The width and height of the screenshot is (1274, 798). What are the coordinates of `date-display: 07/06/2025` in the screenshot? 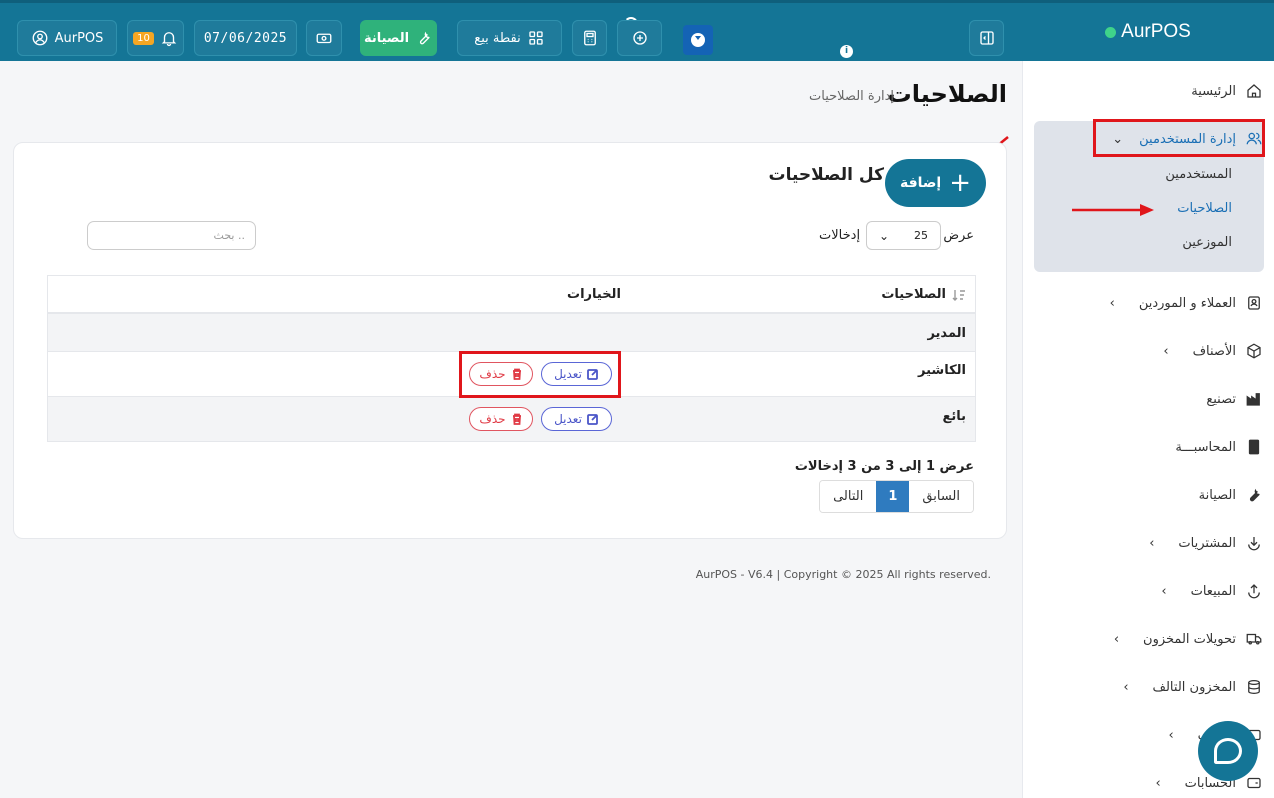 It's located at (245, 38).